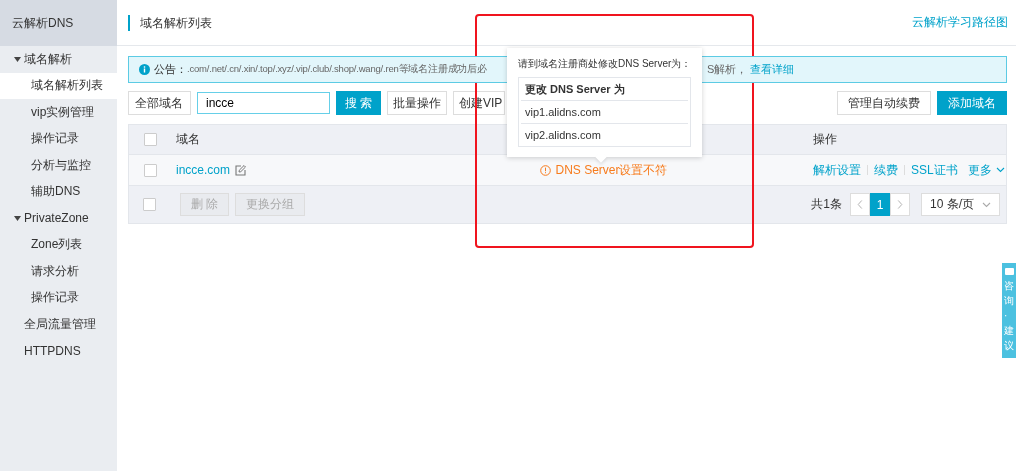 The height and width of the screenshot is (471, 1016). I want to click on info-icon, so click(144, 69).